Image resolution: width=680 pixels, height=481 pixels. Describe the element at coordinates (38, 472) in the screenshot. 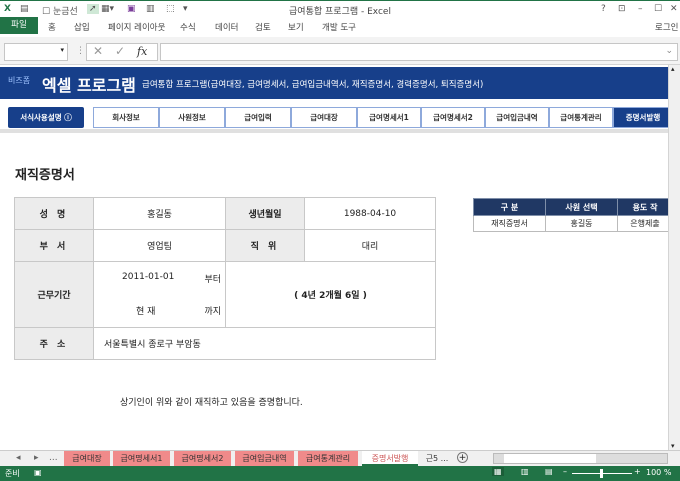

I see `macro-record-icon: ▣` at that location.